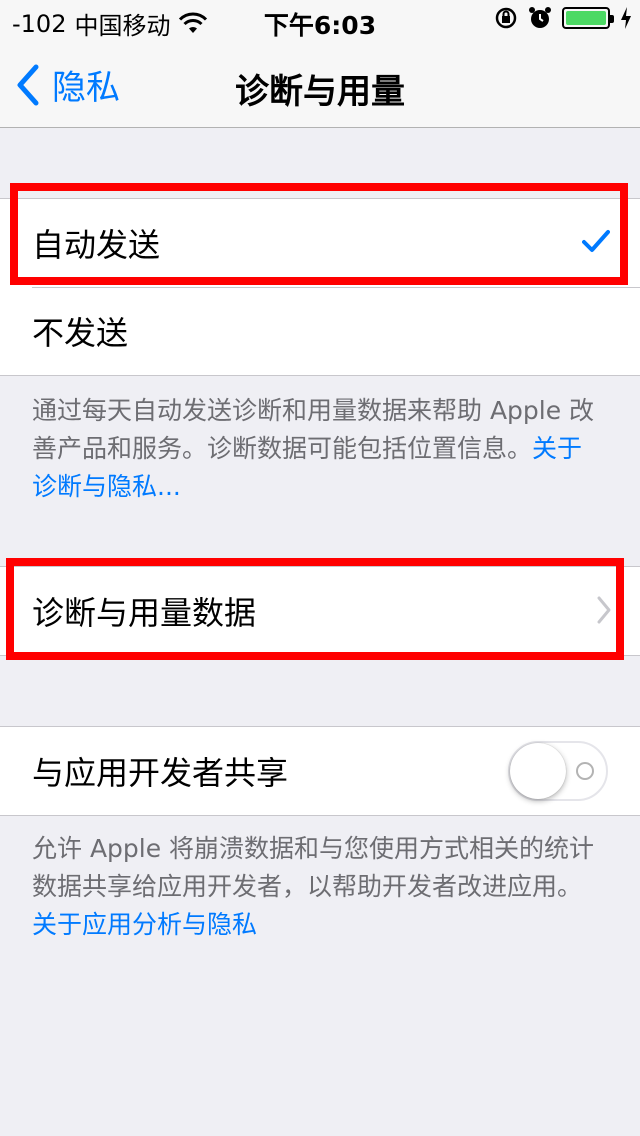 The height and width of the screenshot is (1136, 640). I want to click on checkmark-icon, so click(596, 241).